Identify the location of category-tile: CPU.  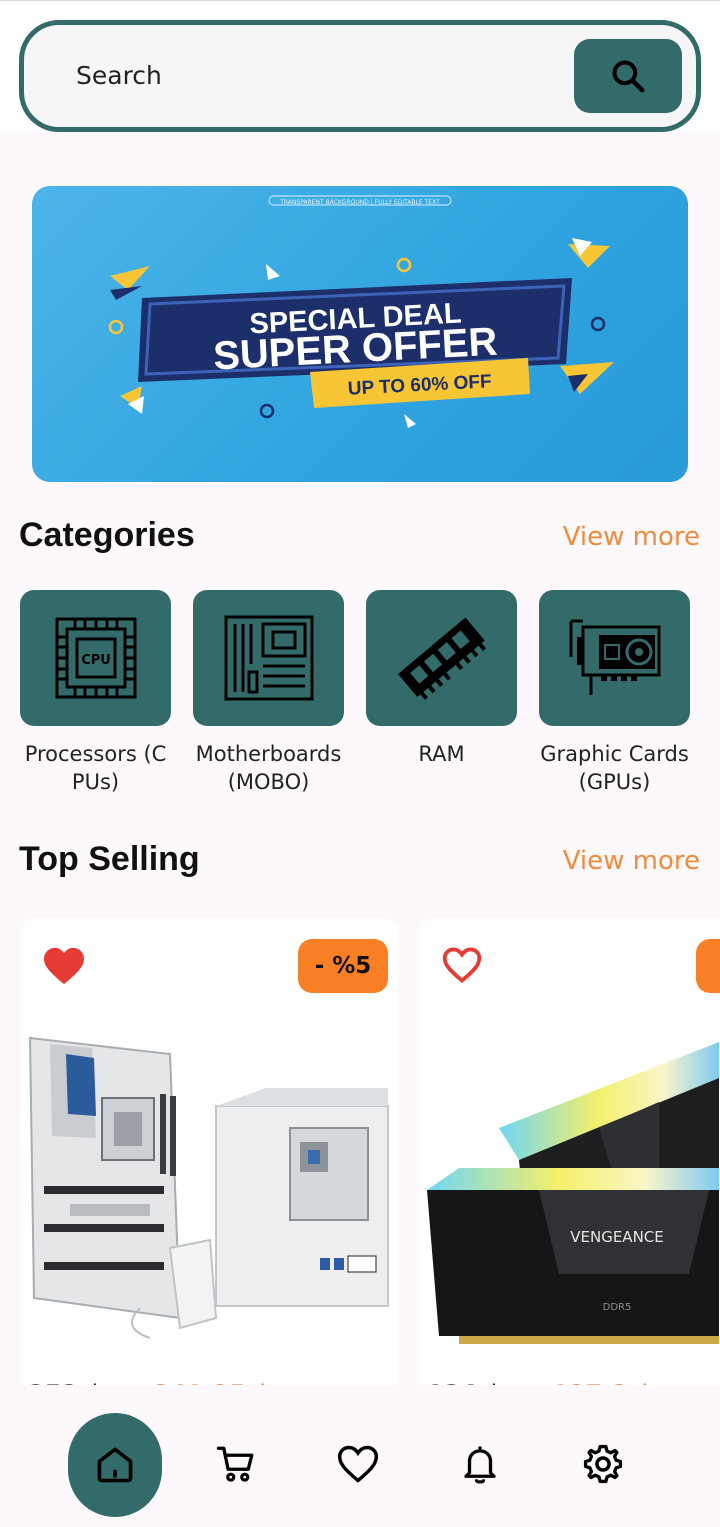
(95, 658).